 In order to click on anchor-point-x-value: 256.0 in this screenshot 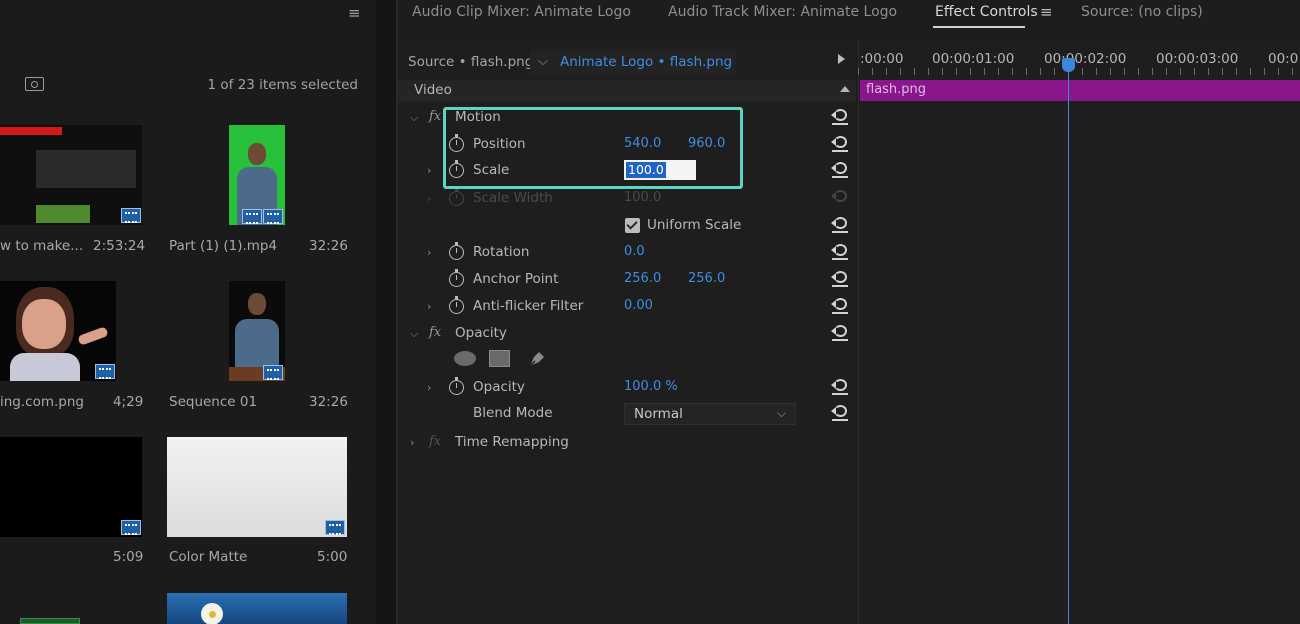, I will do `click(642, 278)`.